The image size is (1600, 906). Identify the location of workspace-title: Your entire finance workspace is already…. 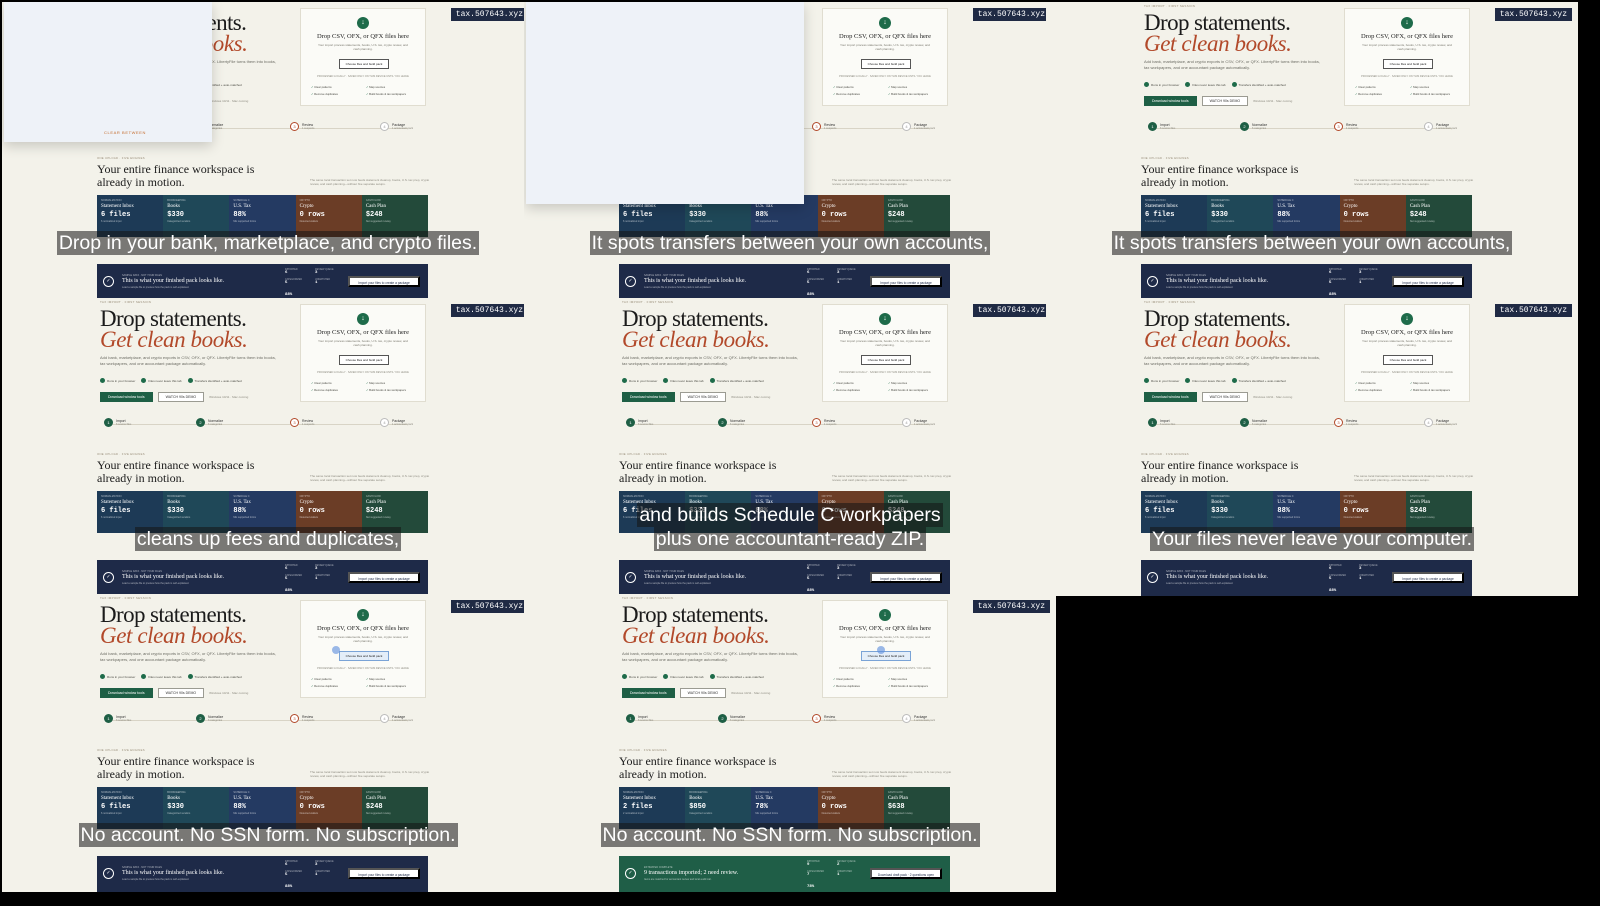
(698, 471).